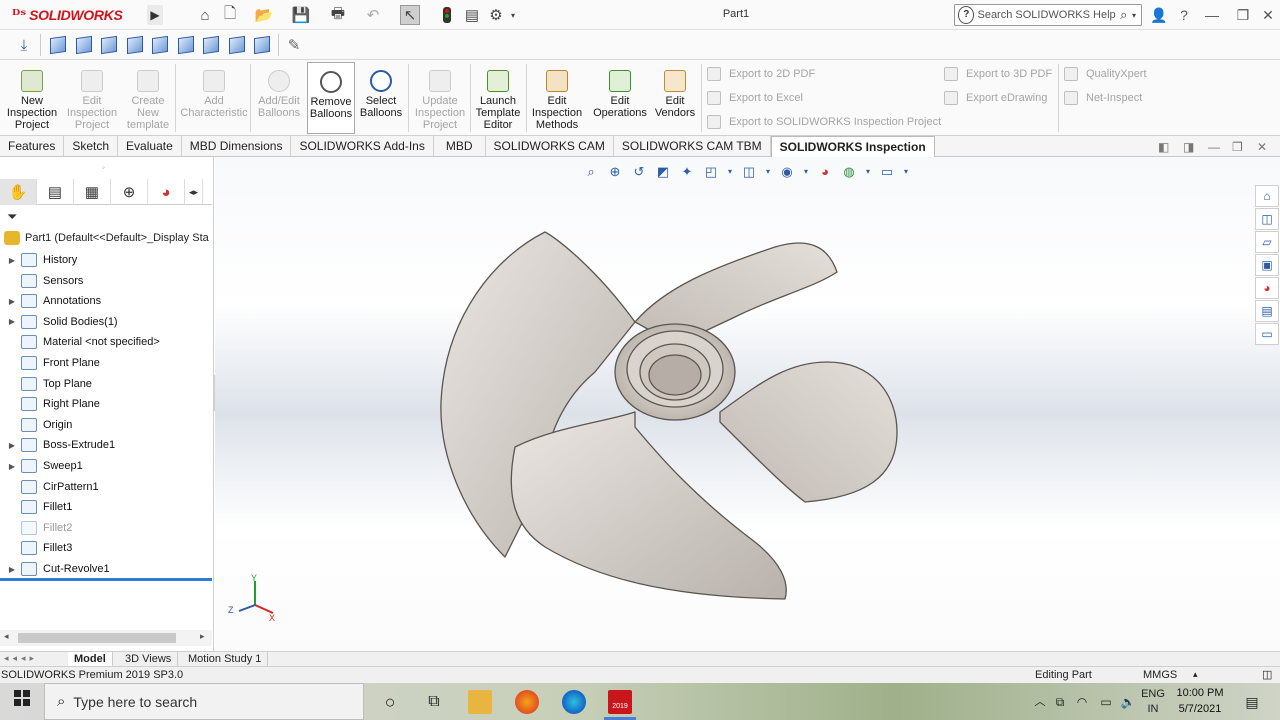  I want to click on units-selector: MMGS, so click(1160, 675).